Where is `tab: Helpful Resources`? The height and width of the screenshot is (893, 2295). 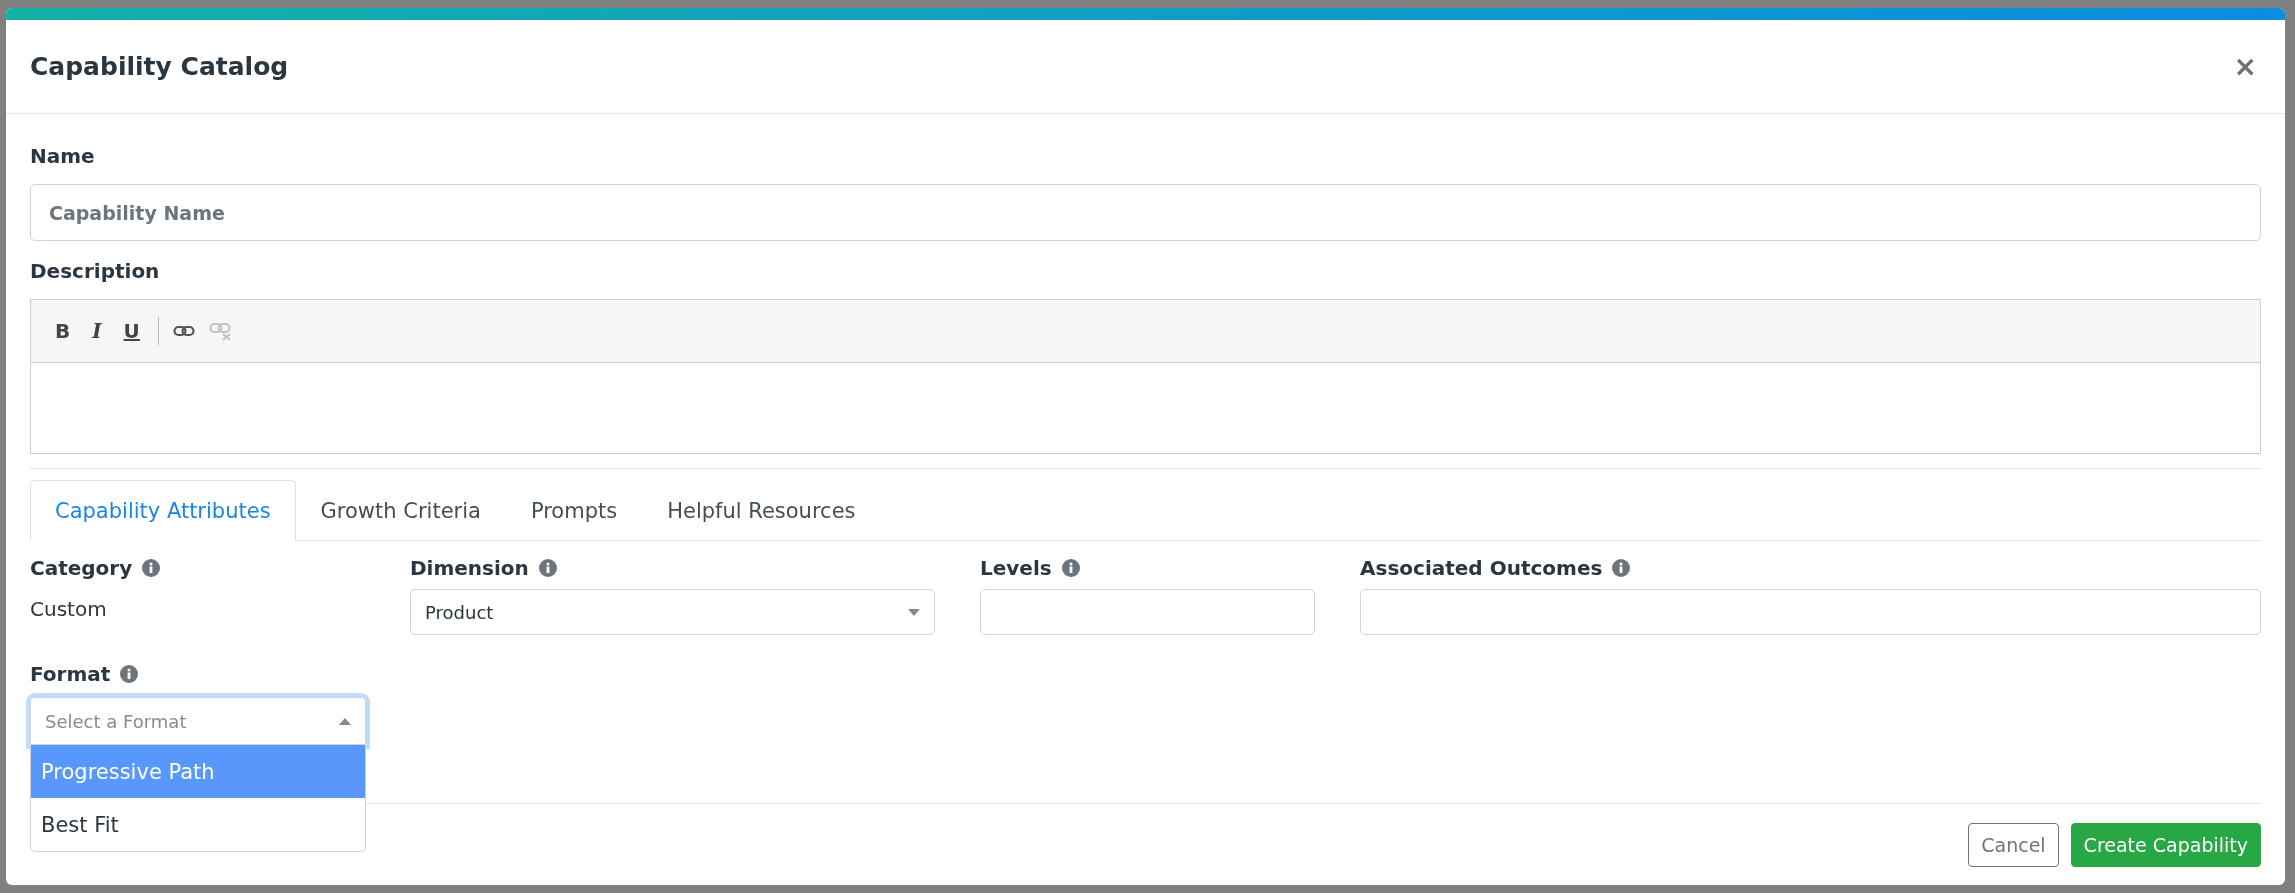
tab: Helpful Resources is located at coordinates (761, 510).